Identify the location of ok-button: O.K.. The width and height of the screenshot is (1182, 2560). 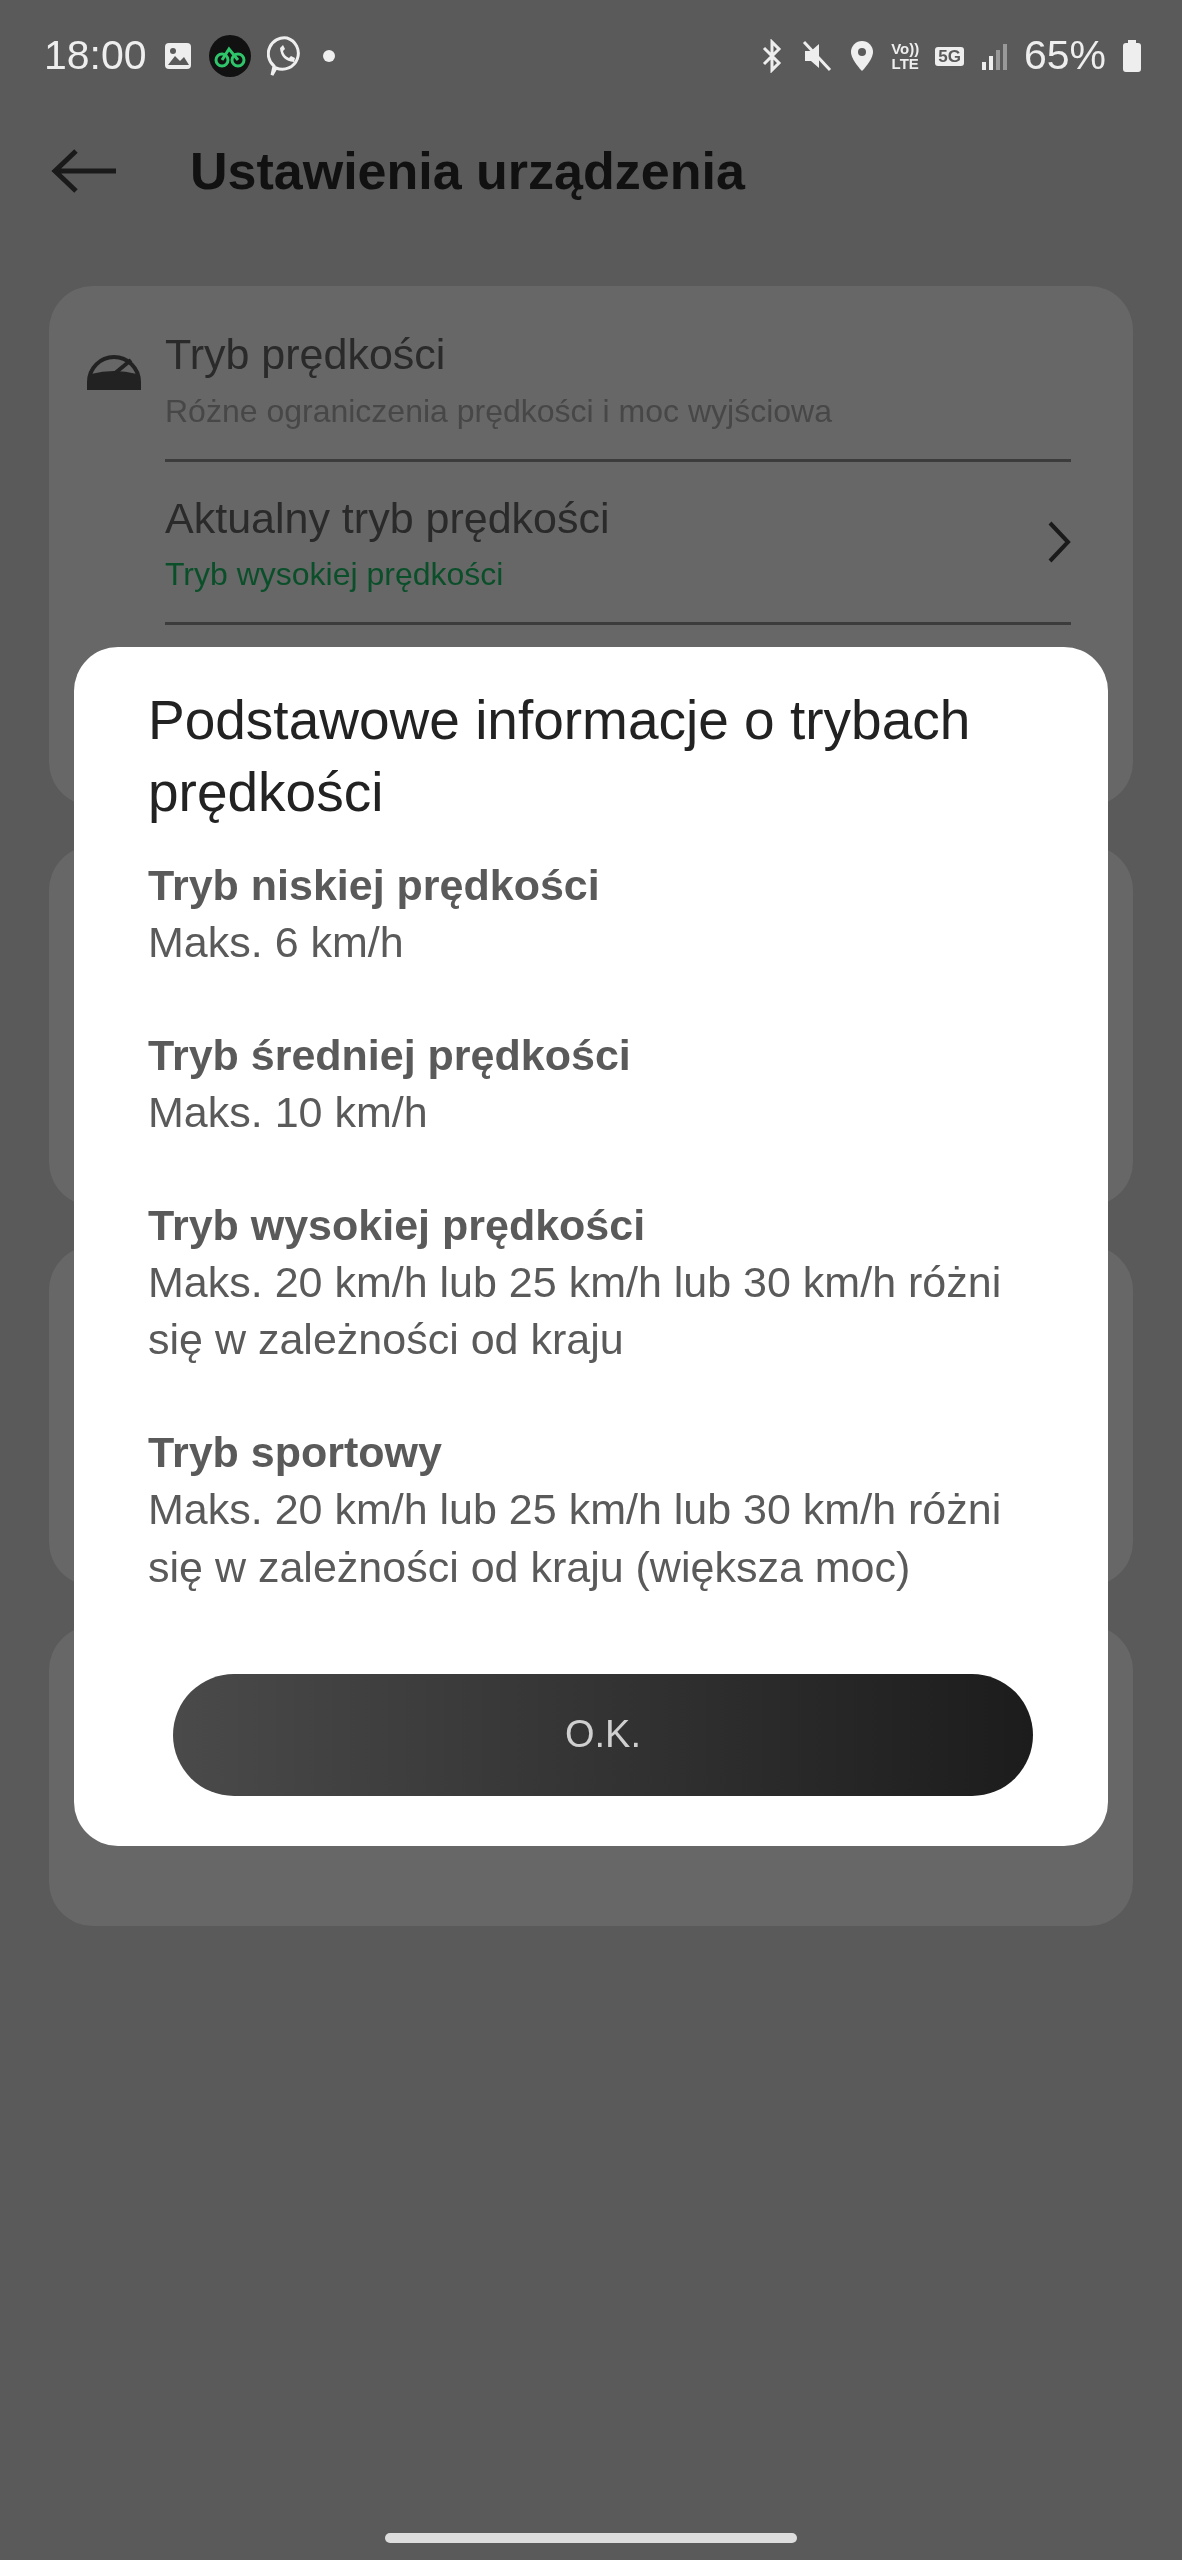
(603, 1734).